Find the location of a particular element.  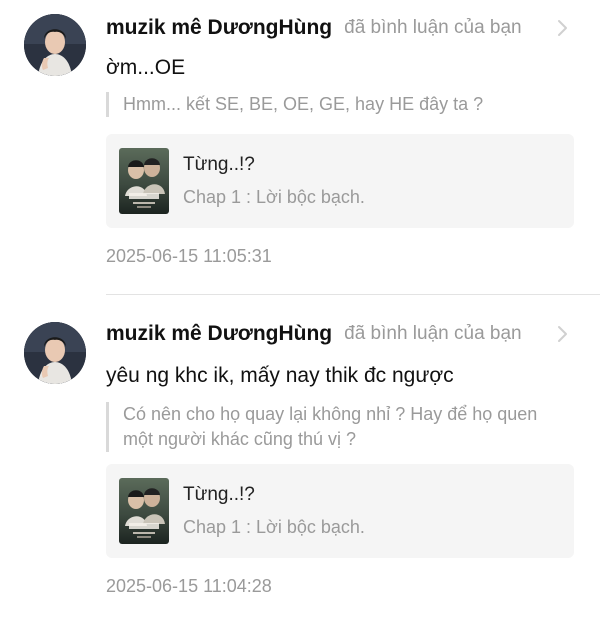

timestamp: 2025-06-15 11:05:31 is located at coordinates (189, 256).